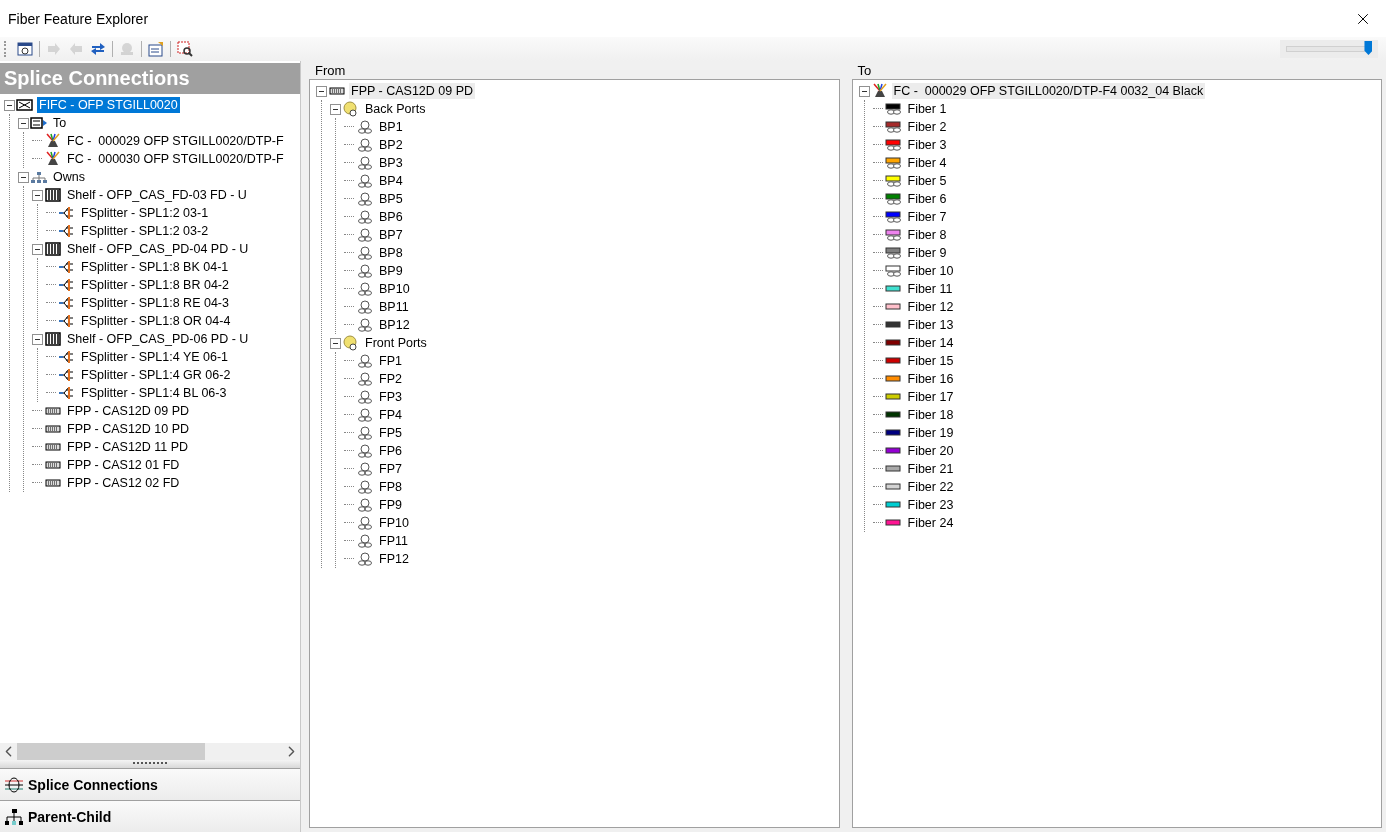 The height and width of the screenshot is (832, 1386). Describe the element at coordinates (394, 307) in the screenshot. I see `tree-item: BP11` at that location.